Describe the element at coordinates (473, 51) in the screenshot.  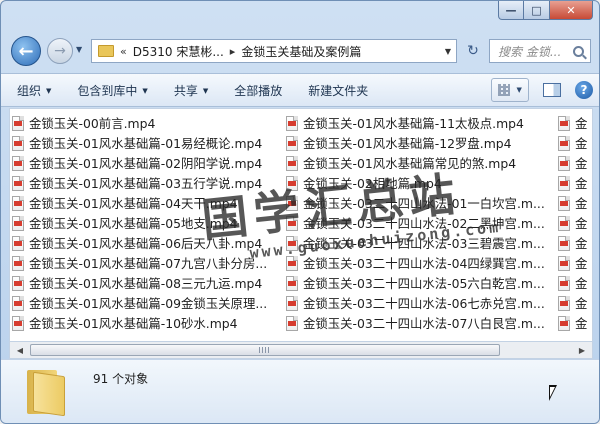
I see `refresh-icon: ↻` at that location.